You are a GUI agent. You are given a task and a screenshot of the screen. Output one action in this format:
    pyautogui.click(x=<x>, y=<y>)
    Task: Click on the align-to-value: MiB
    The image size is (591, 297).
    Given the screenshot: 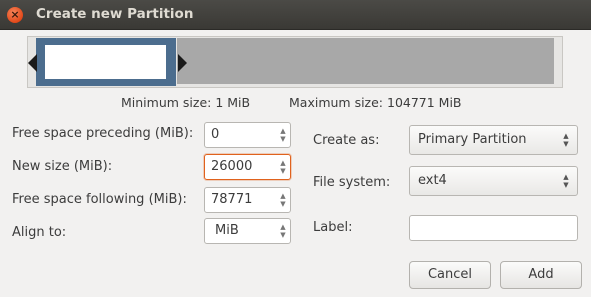 What is the action you would take?
    pyautogui.click(x=227, y=230)
    